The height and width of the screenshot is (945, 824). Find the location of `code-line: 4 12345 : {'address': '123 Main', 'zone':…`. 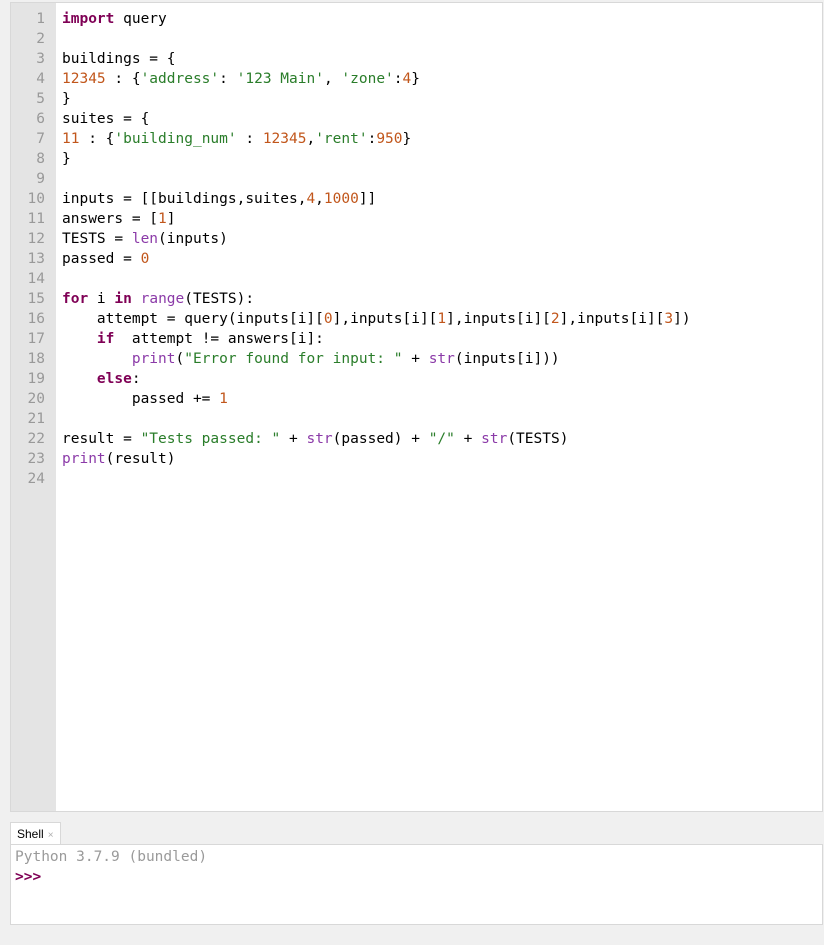

code-line: 4 12345 : {'address': '123 Main', 'zone':… is located at coordinates (416, 79).